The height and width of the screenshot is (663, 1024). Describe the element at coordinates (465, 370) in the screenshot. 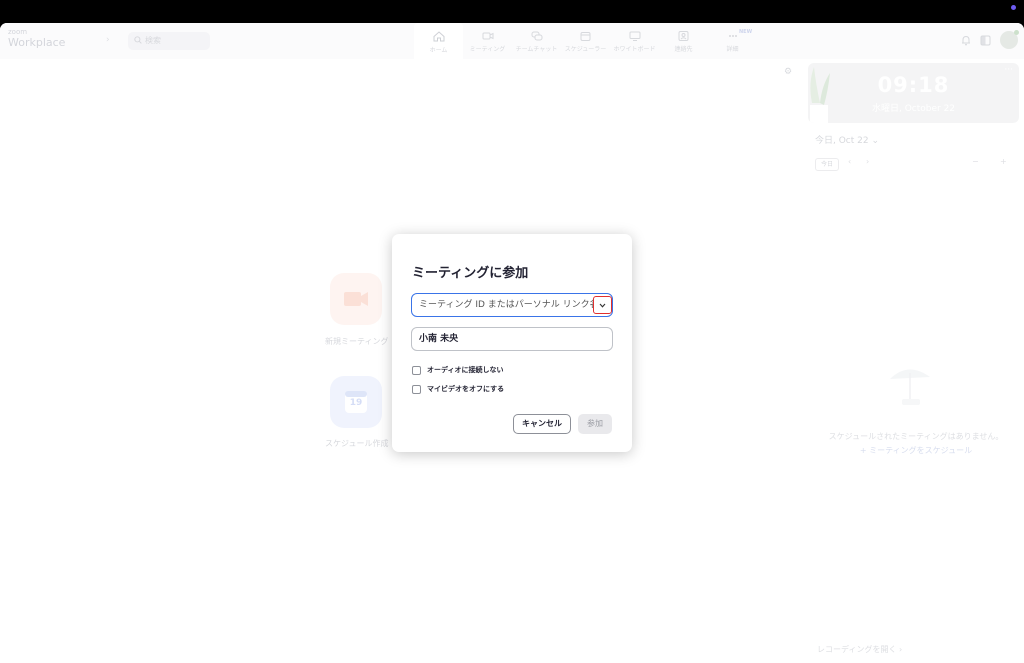

I see `no-audio-label: オーディオに接続しない` at that location.